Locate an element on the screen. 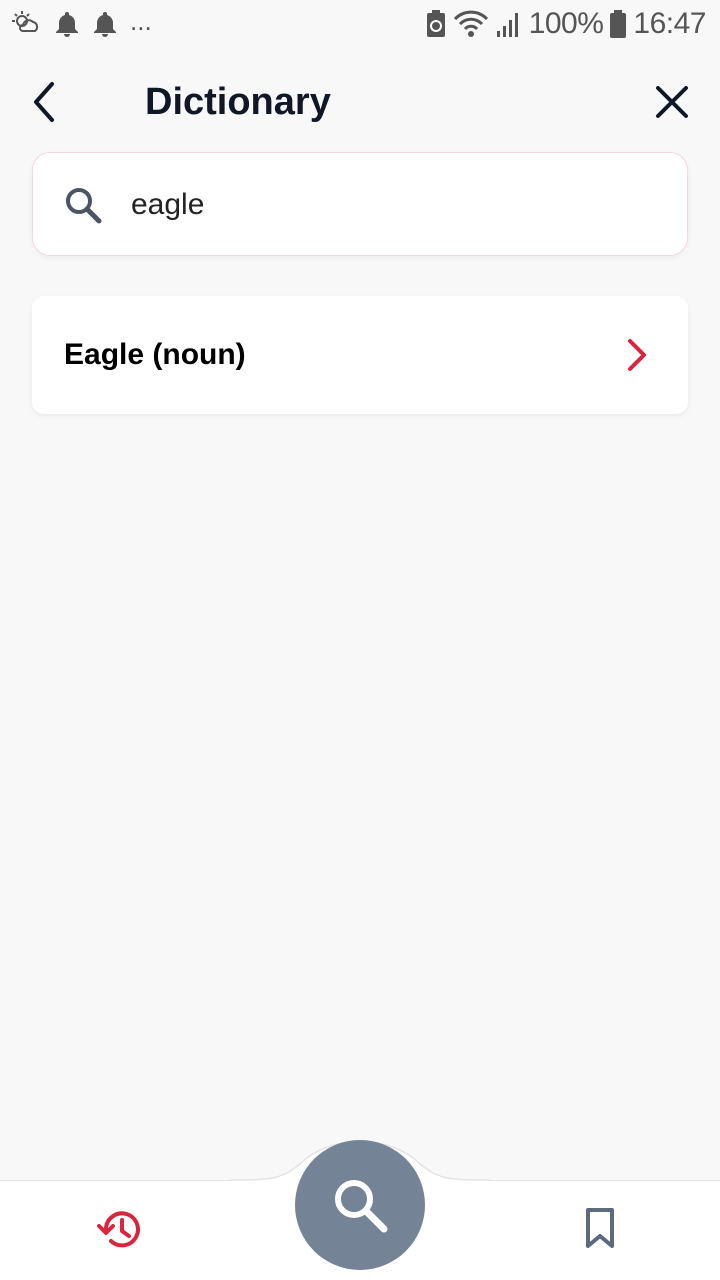  back-button is located at coordinates (46, 102).